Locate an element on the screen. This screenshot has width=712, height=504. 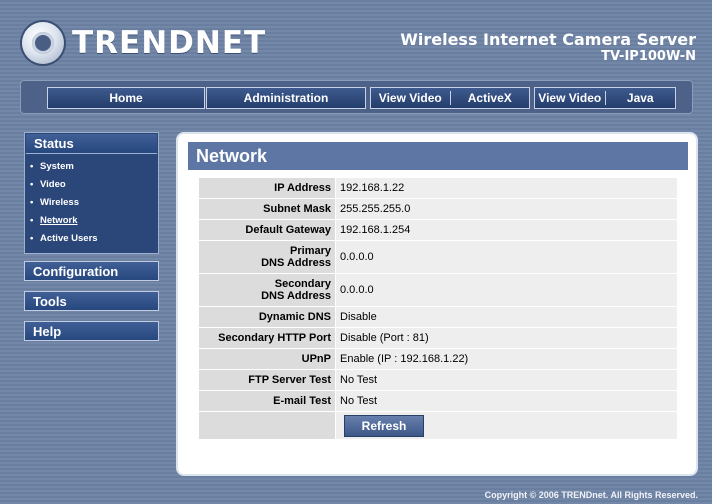
row-value: Enable (IP : 192.168.1.22) is located at coordinates (506, 359).